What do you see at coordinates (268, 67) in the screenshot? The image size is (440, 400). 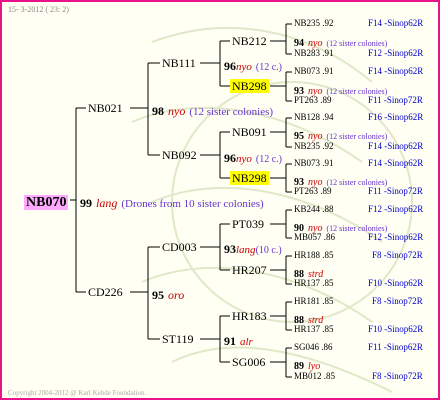 I see `nb212-note: (12 c.)` at bounding box center [268, 67].